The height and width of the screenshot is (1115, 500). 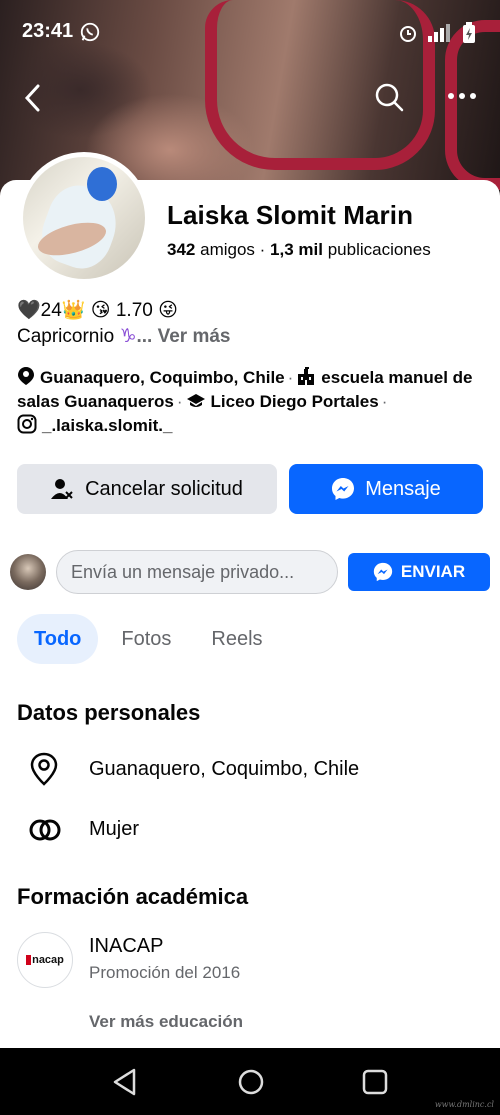 I want to click on see-more-education-link: Ver más educación, so click(x=166, y=1022).